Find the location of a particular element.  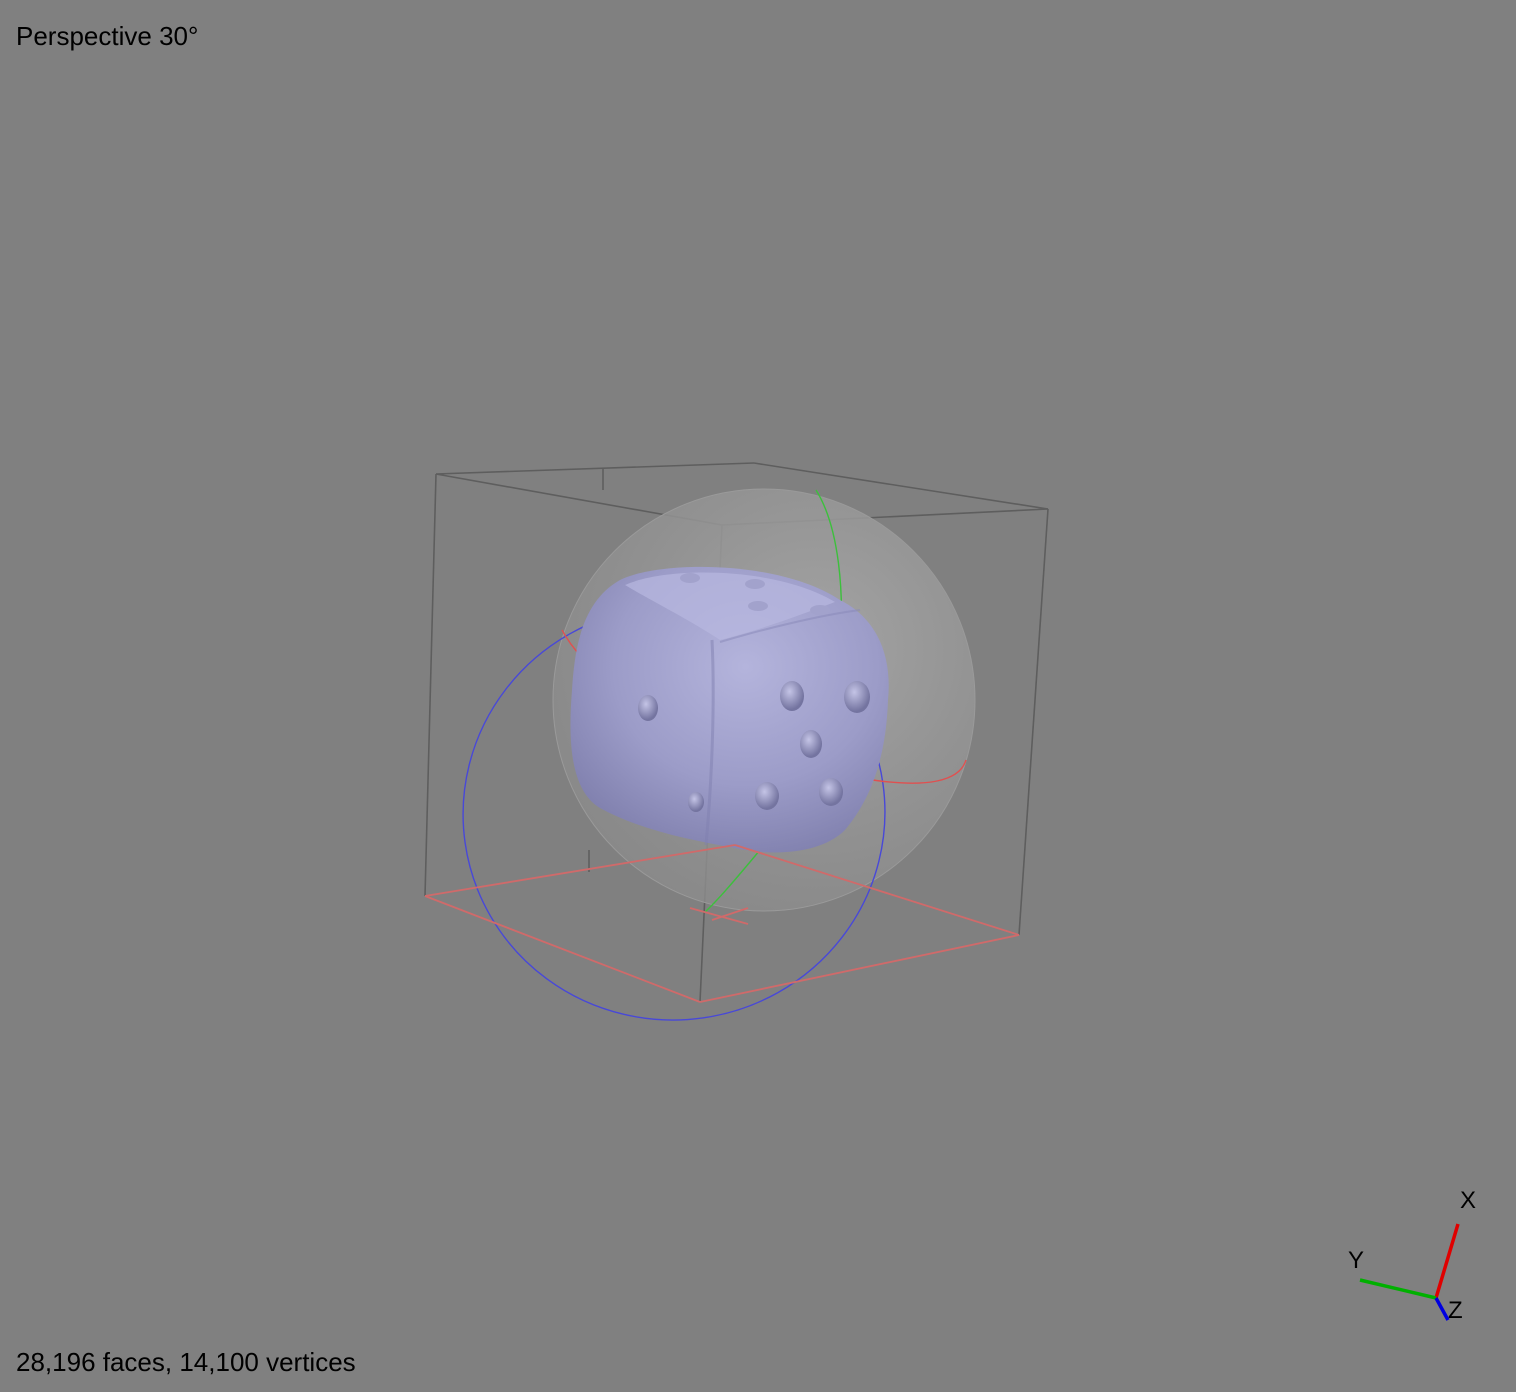

z-axis-label: Z is located at coordinates (1455, 1310).